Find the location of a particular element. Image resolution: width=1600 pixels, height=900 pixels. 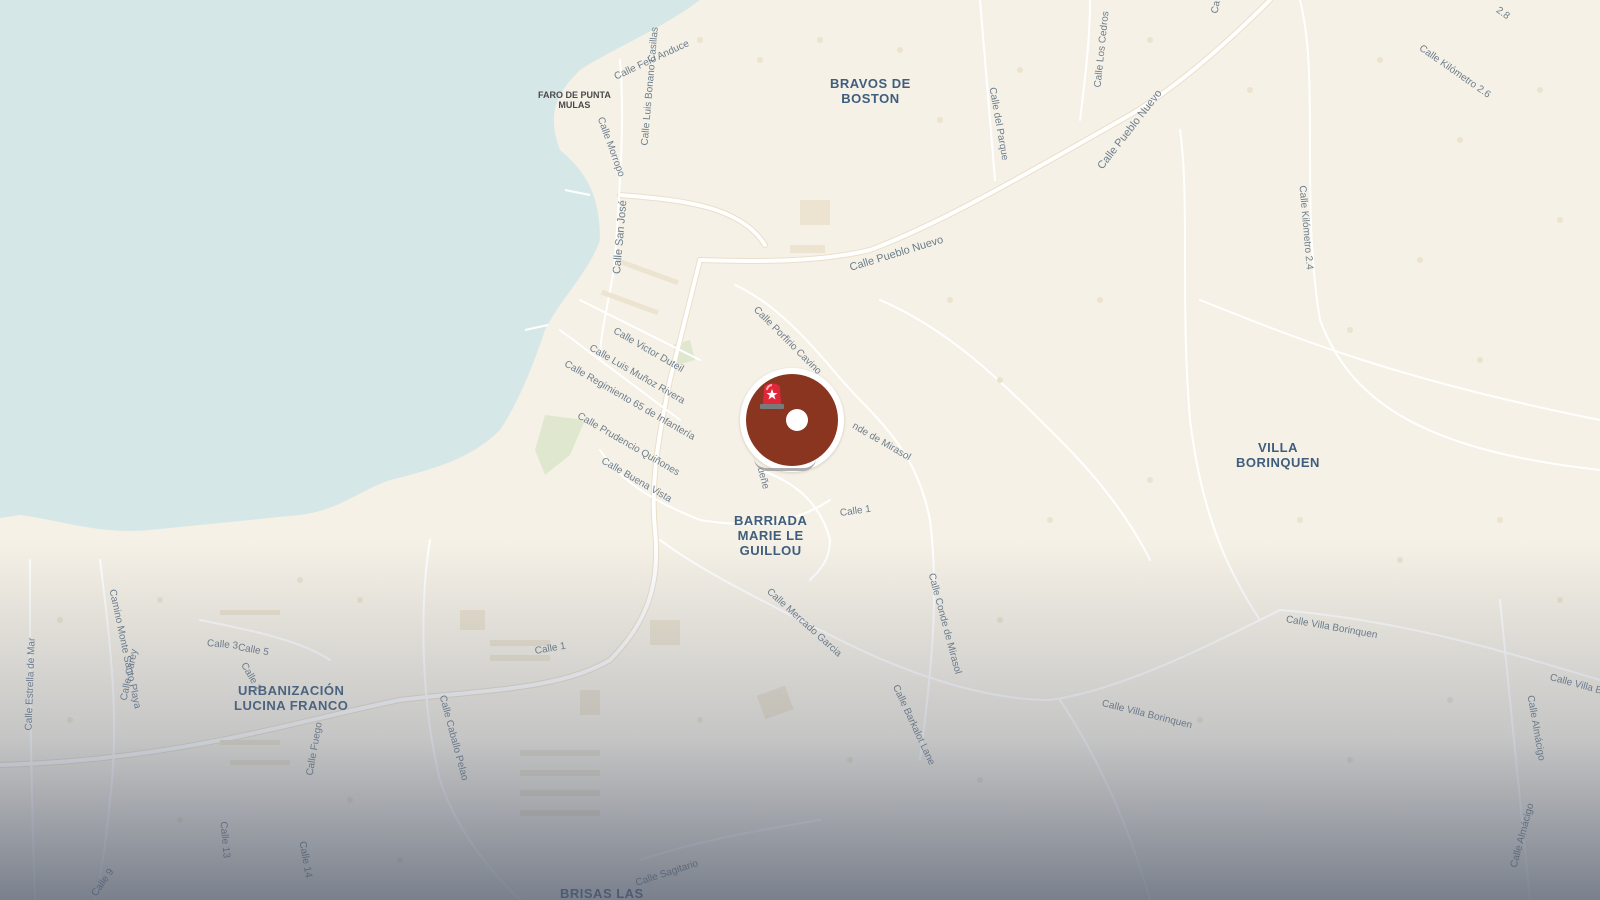

place-label-villa-borinquen: VILLA BORINQUEN is located at coordinates (1278, 455).